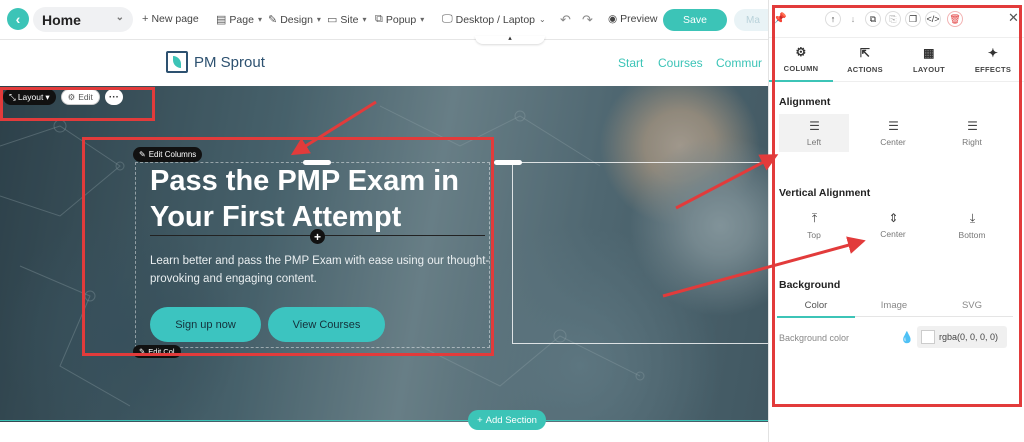 The width and height of the screenshot is (1024, 442). What do you see at coordinates (61, 19) in the screenshot?
I see `page-selector-label: Home` at bounding box center [61, 19].